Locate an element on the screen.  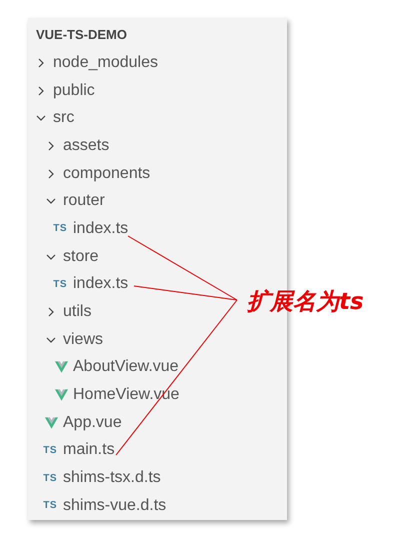
folder-name: store is located at coordinates (81, 257).